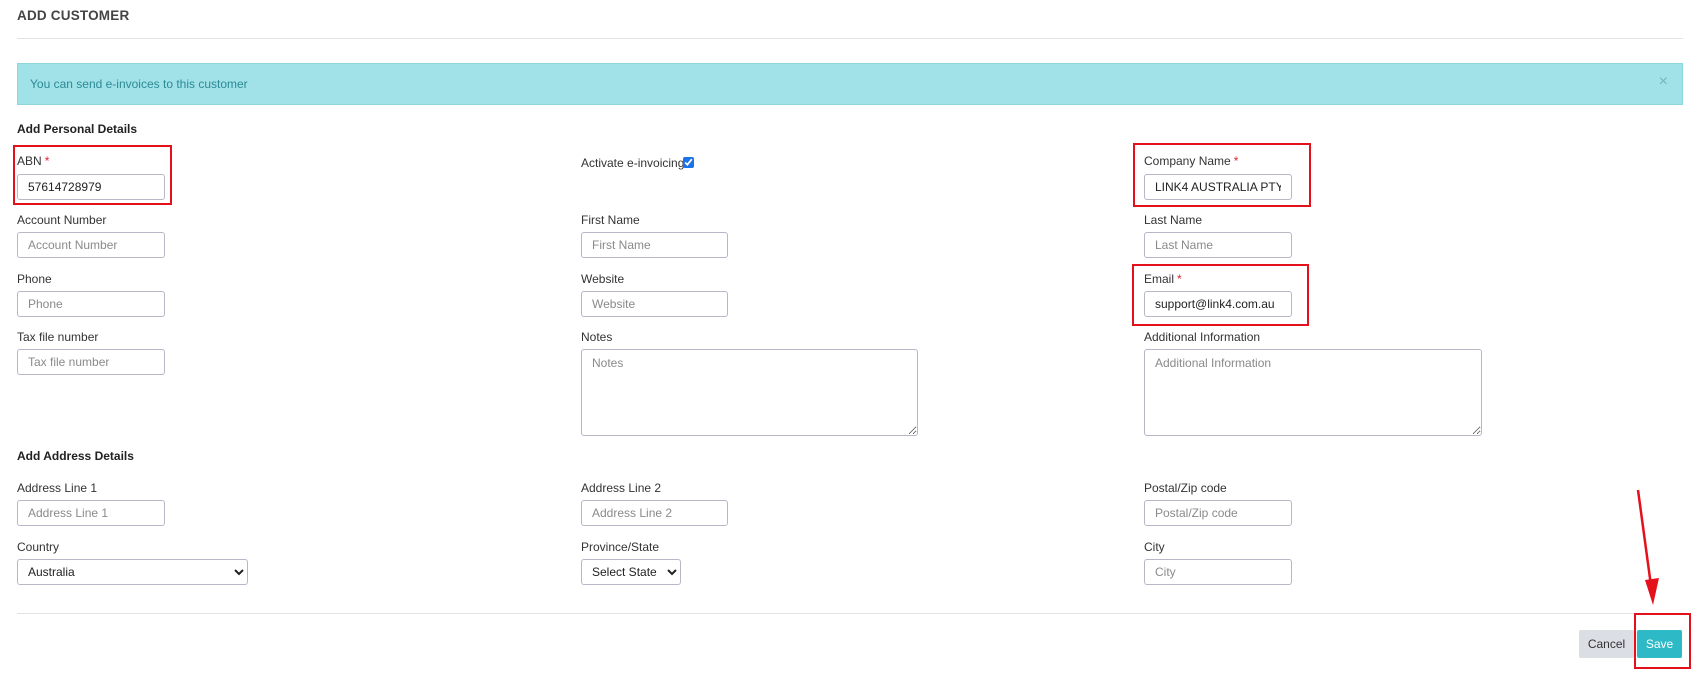 The height and width of the screenshot is (681, 1699). Describe the element at coordinates (850, 613) in the screenshot. I see `footer-divider` at that location.